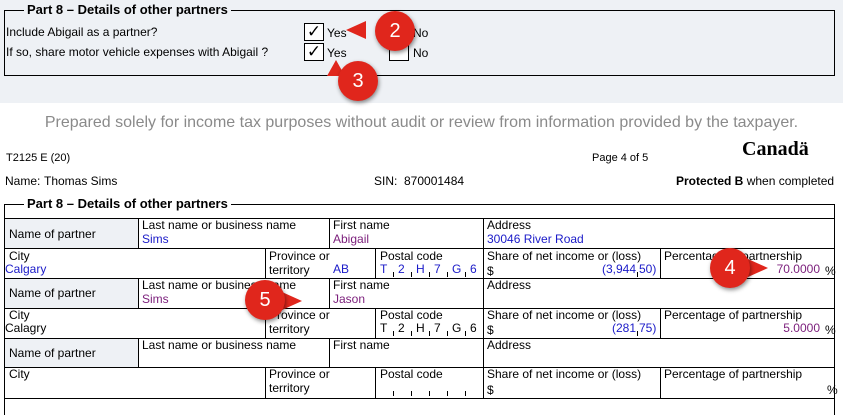 The image size is (843, 415). Describe the element at coordinates (337, 53) in the screenshot. I see `share-vehicle-yes-label: Yes` at that location.